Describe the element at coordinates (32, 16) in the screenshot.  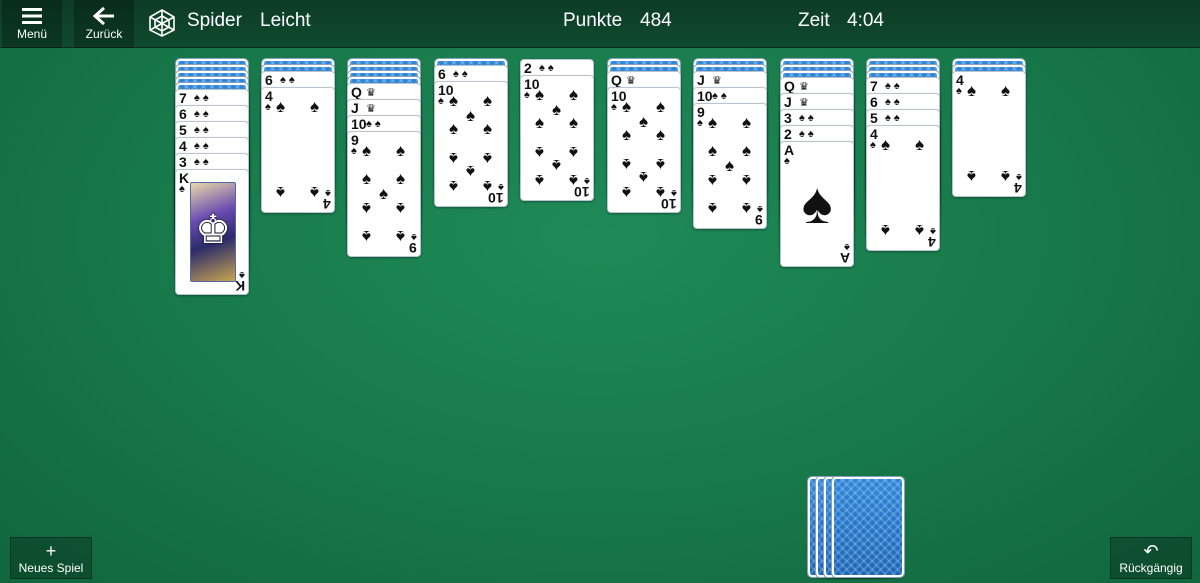
I see `hamburger-icon` at that location.